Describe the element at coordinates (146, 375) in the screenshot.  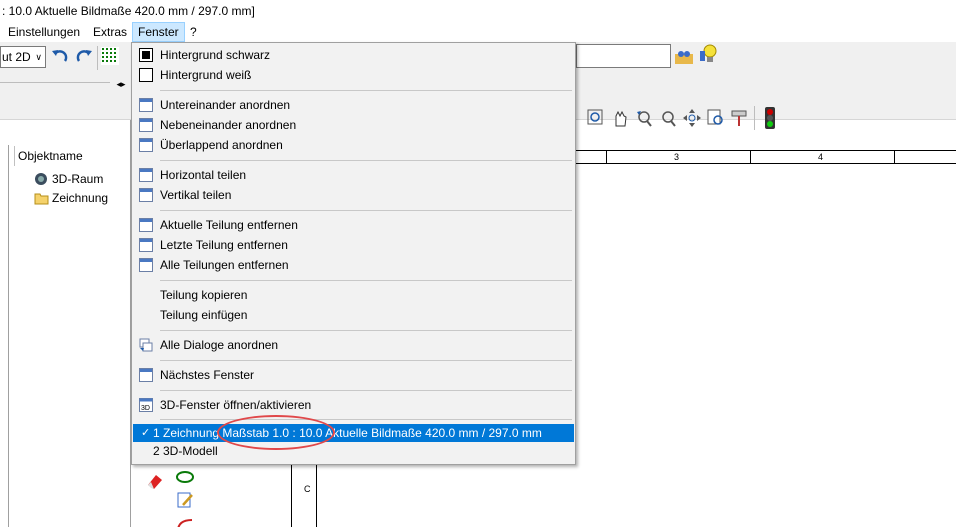
I see `next-window-icon` at that location.